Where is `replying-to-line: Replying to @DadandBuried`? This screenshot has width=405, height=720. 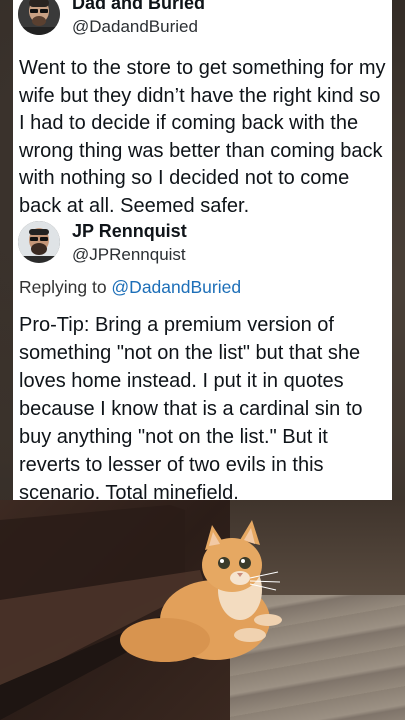
replying-to-line: Replying to @DadandBuried is located at coordinates (130, 287).